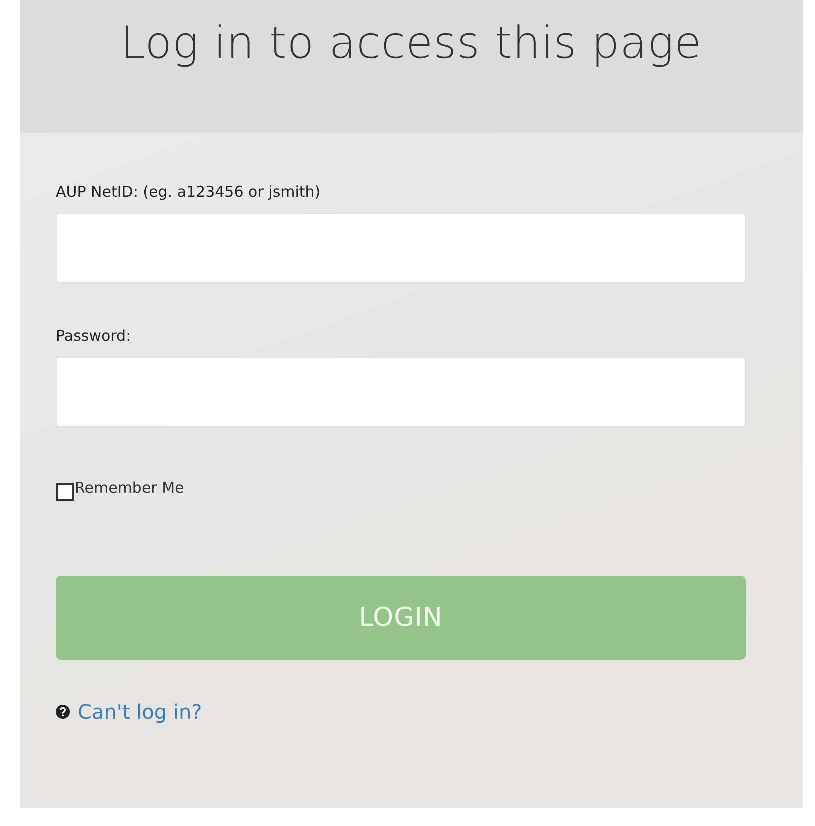 The image size is (815, 826). I want to click on help-icon, so click(63, 712).